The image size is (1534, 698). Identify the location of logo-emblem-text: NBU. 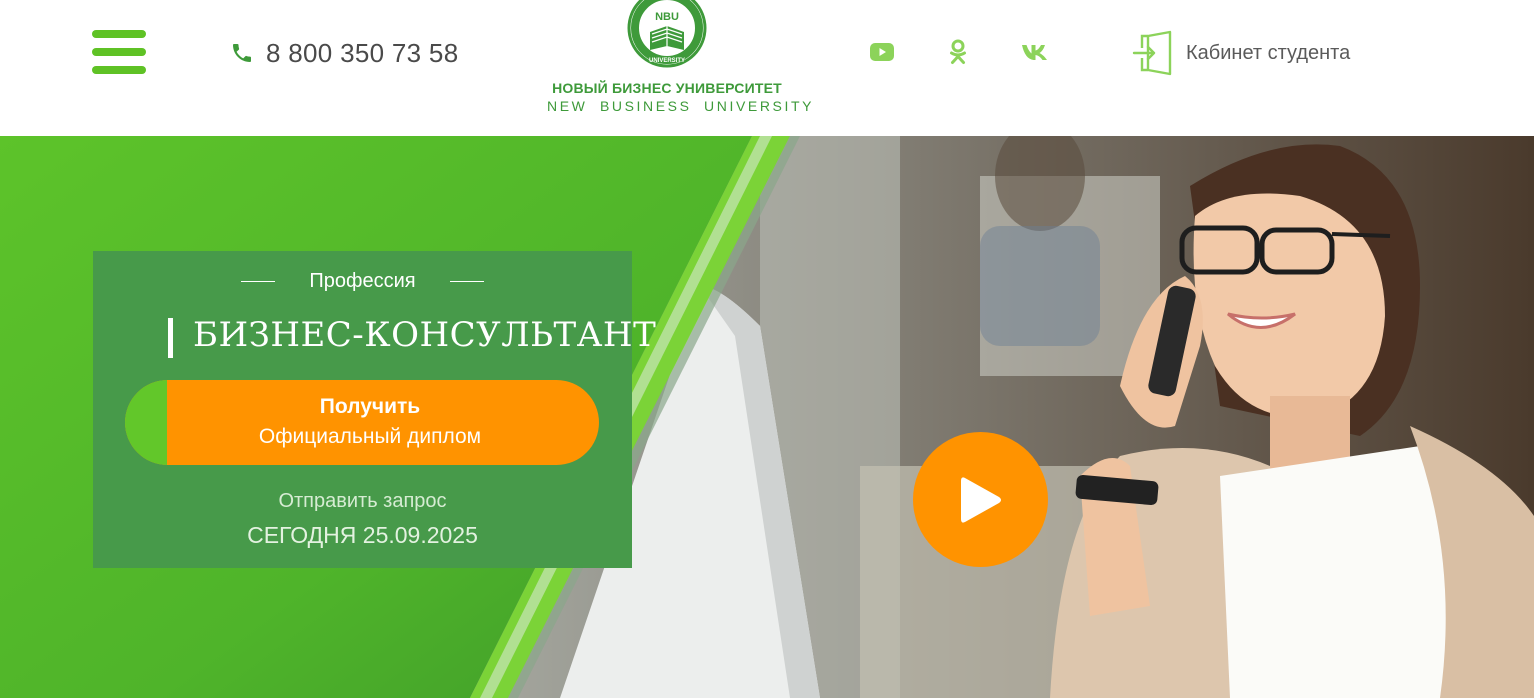
(667, 17).